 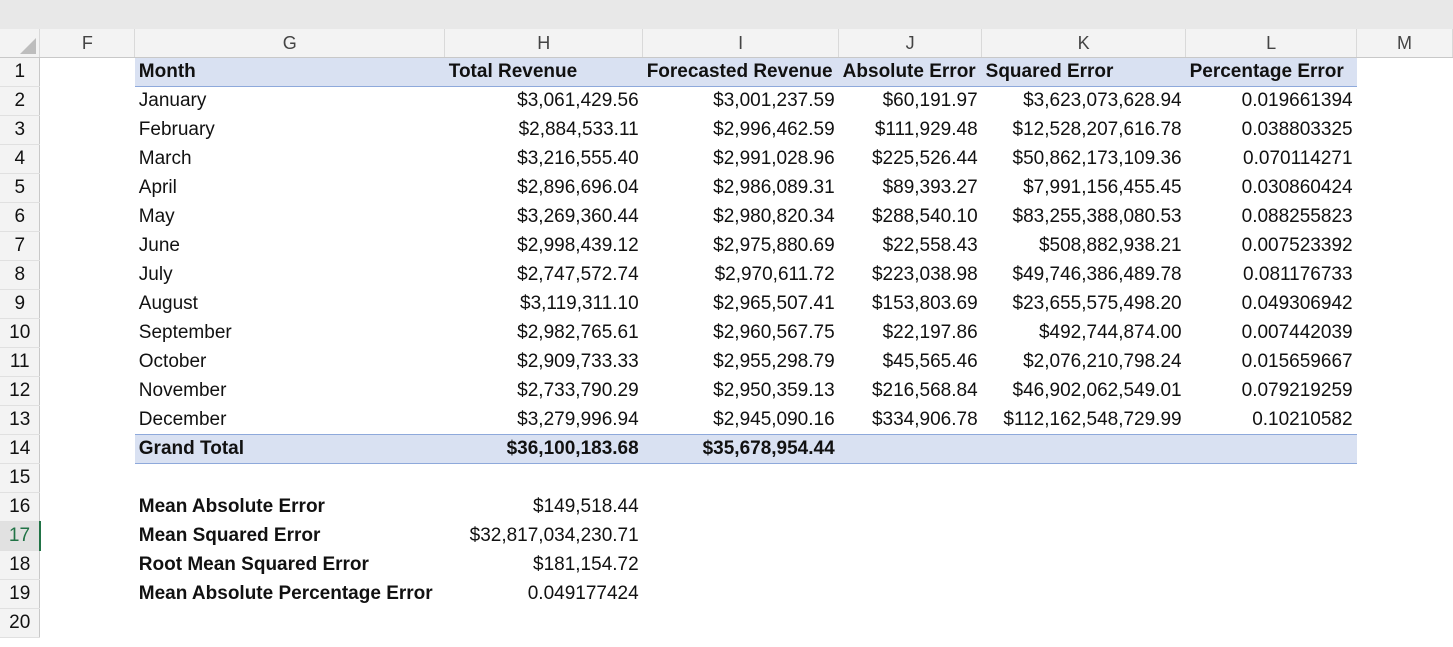 I want to click on header-month: Month, so click(x=289, y=72).